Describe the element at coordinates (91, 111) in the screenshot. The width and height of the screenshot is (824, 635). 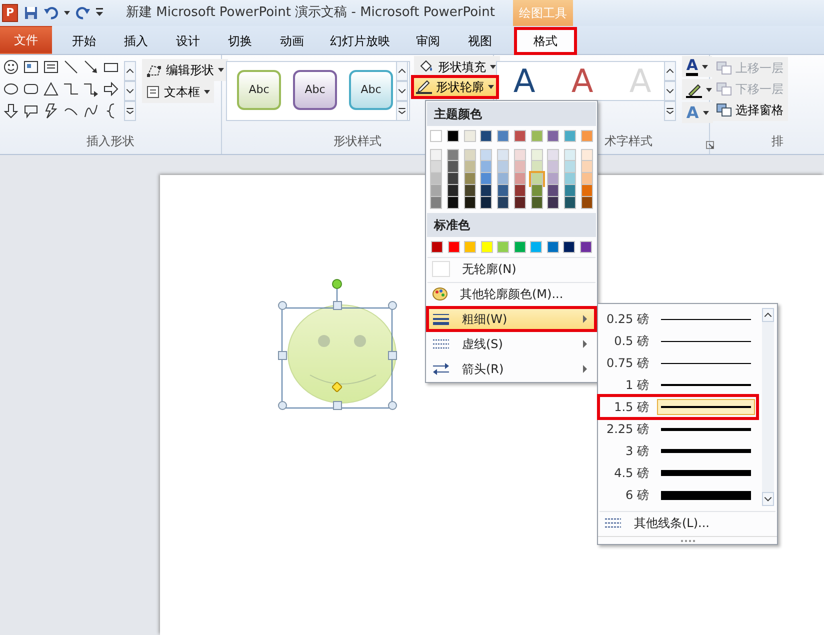
I see `curve-icon` at that location.